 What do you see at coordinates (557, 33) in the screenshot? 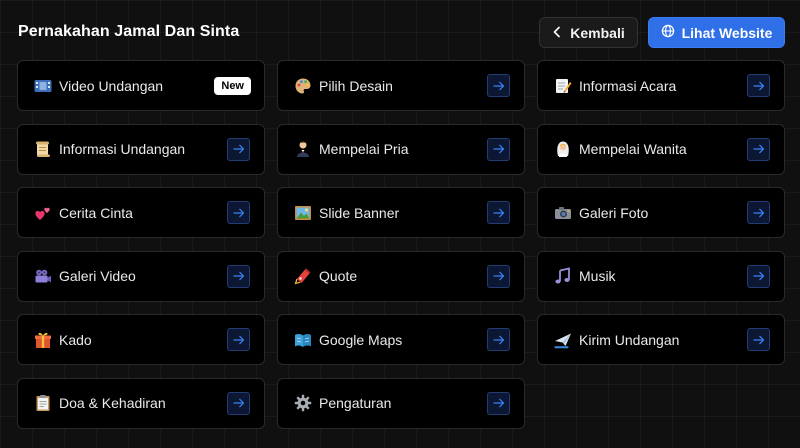
I see `chevron-left-icon` at bounding box center [557, 33].